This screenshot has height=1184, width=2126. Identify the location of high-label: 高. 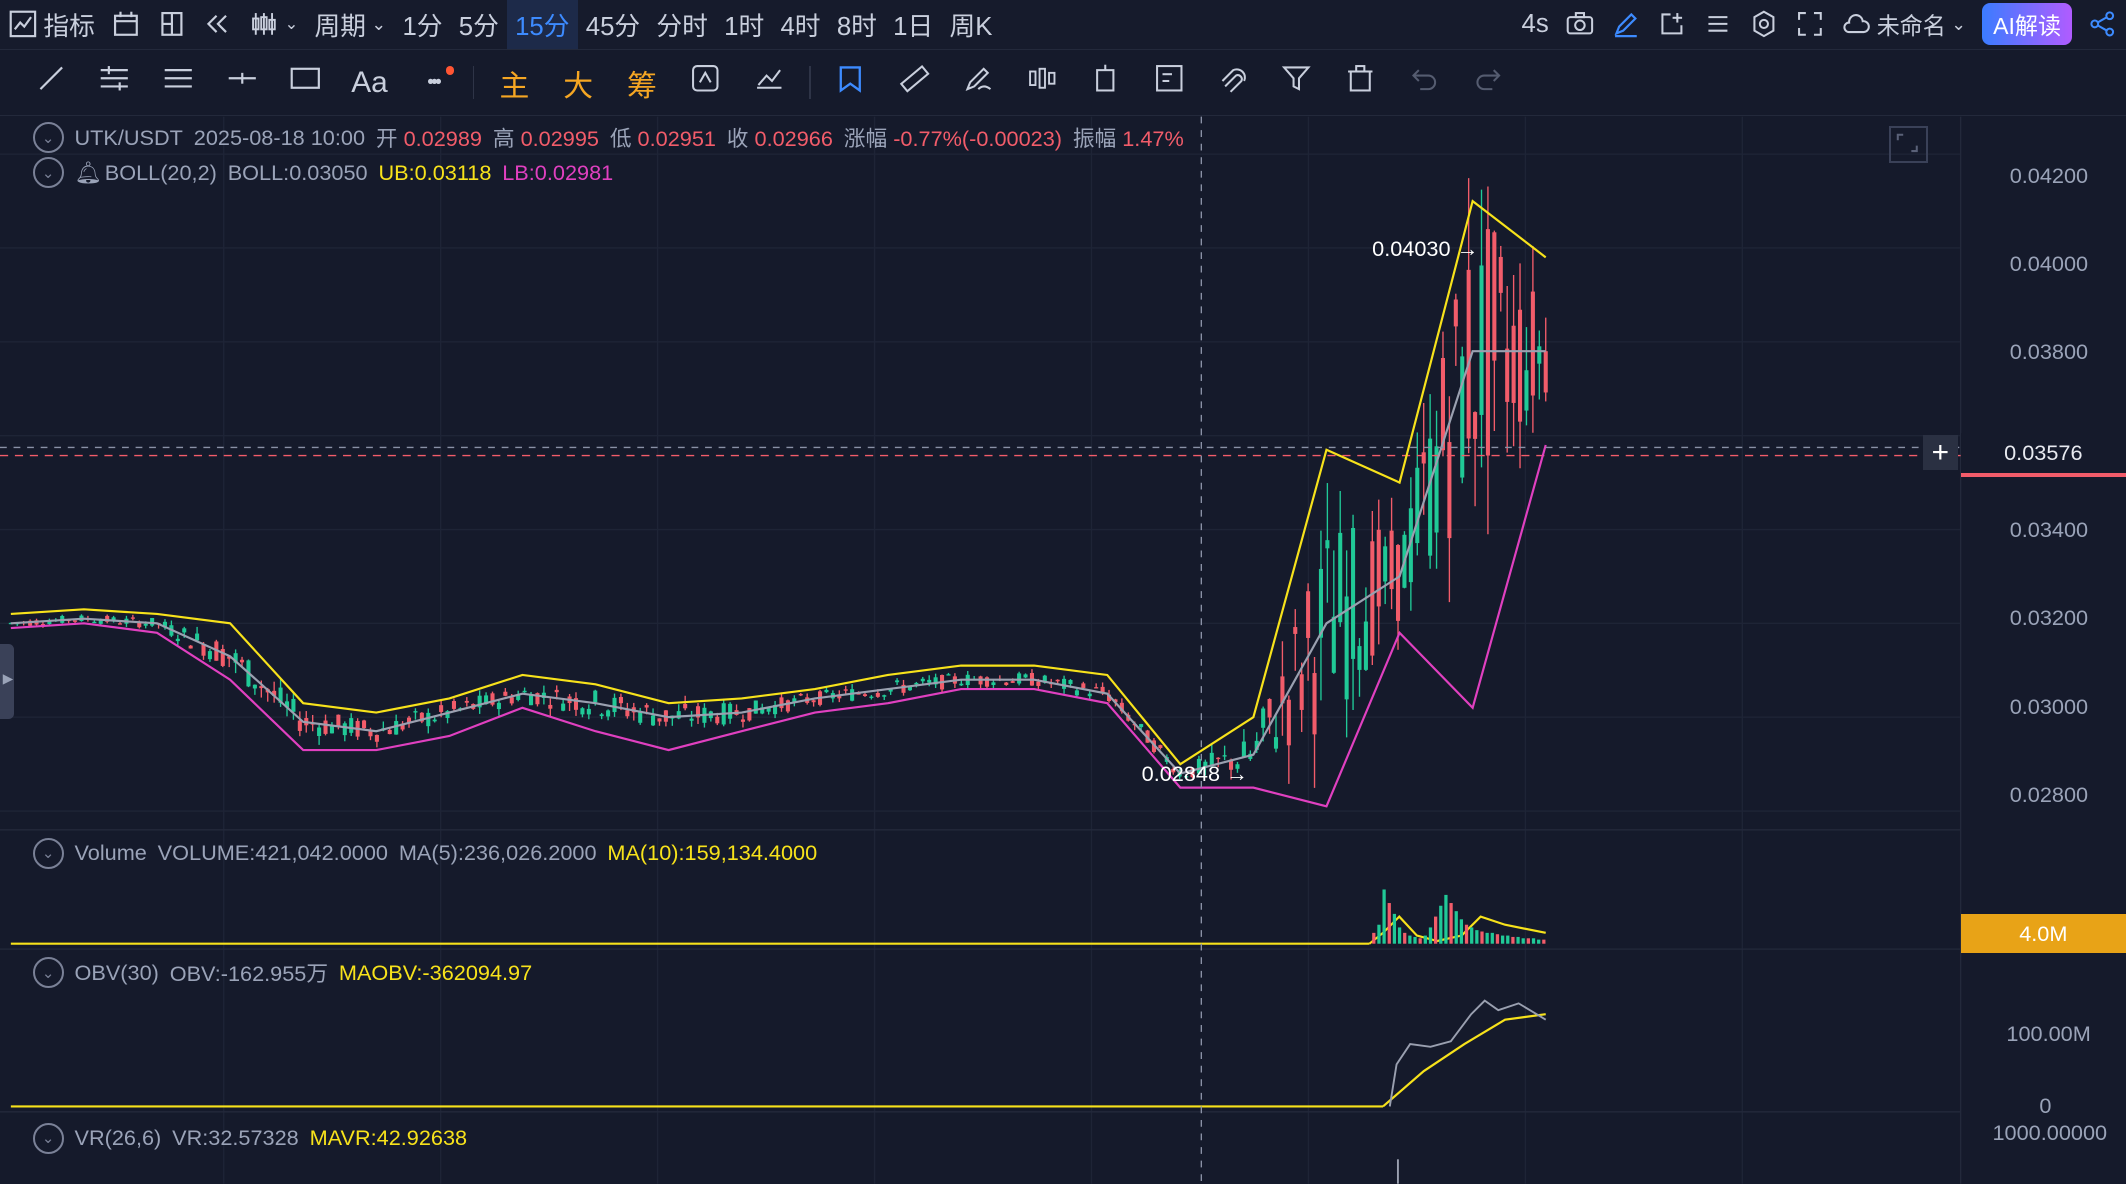
(503, 139).